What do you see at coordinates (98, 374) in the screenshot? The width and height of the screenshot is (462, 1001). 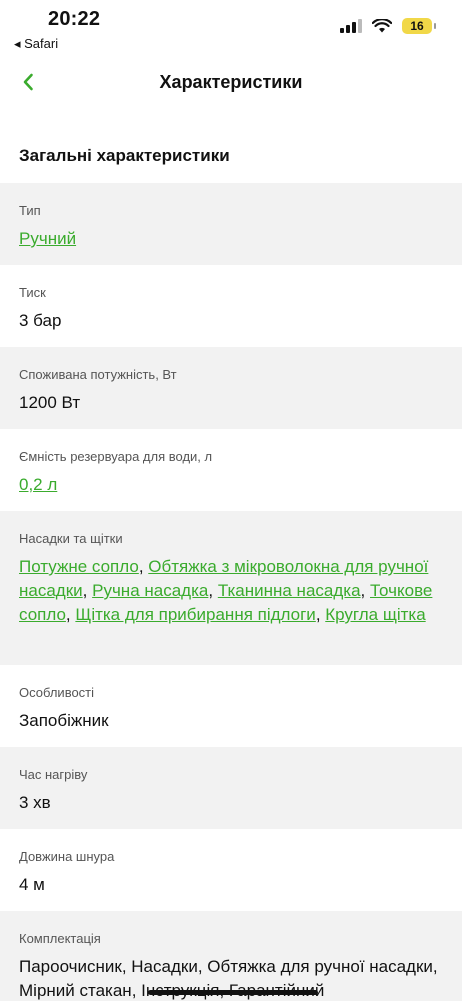 I see `spec-label: Споживана потужність, Вт` at bounding box center [98, 374].